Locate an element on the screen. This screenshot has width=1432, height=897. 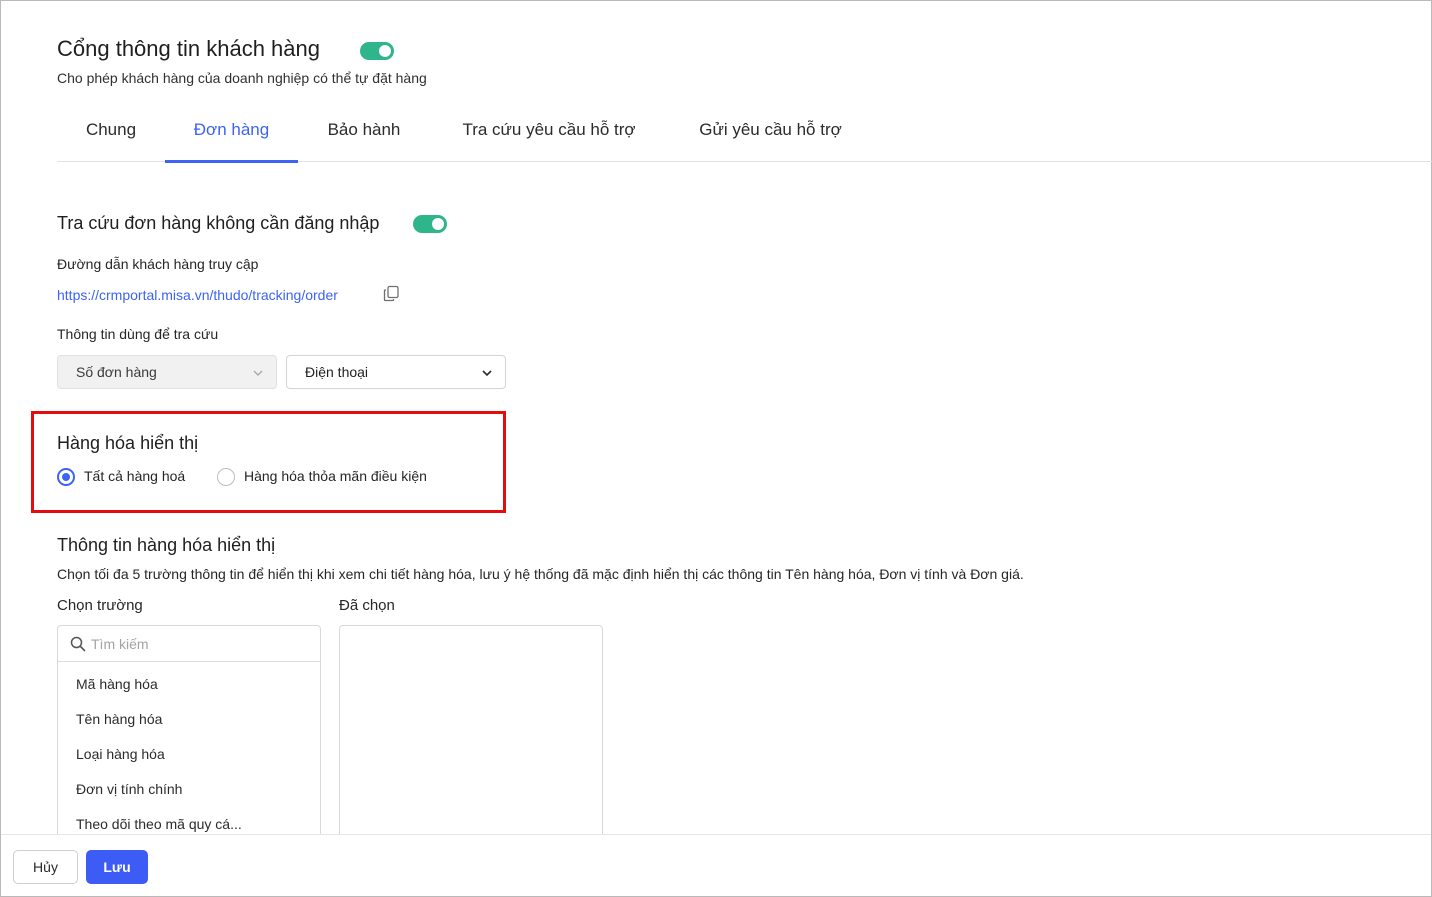
field-item: Tên hàng hóa is located at coordinates (119, 719).